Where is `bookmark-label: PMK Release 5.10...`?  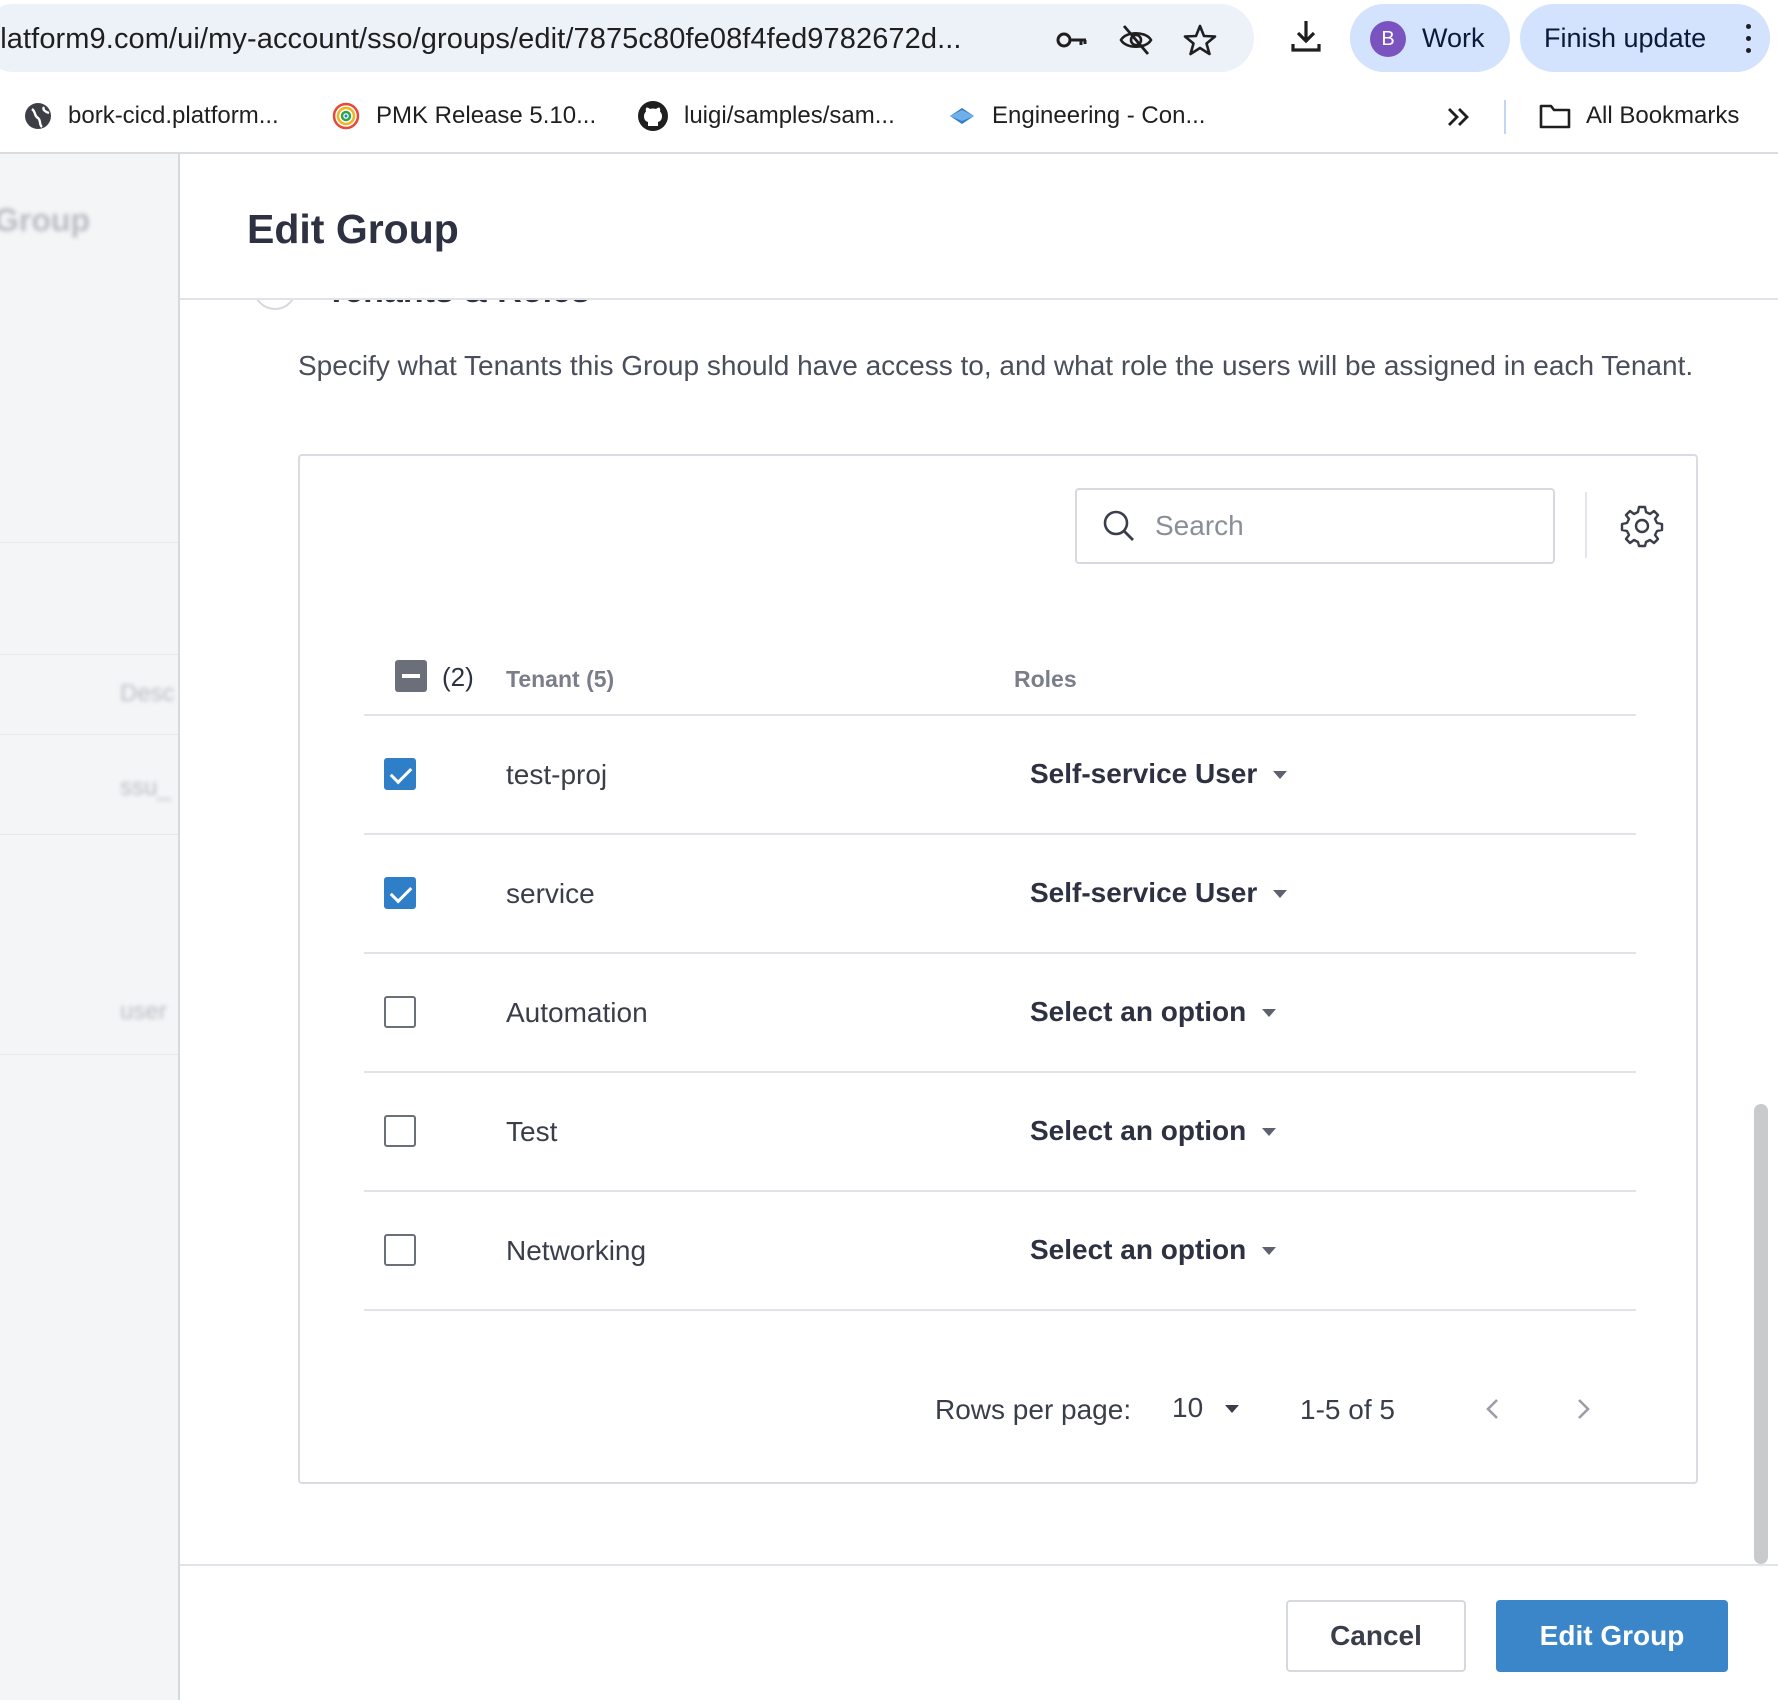
bookmark-label: PMK Release 5.10... is located at coordinates (486, 115).